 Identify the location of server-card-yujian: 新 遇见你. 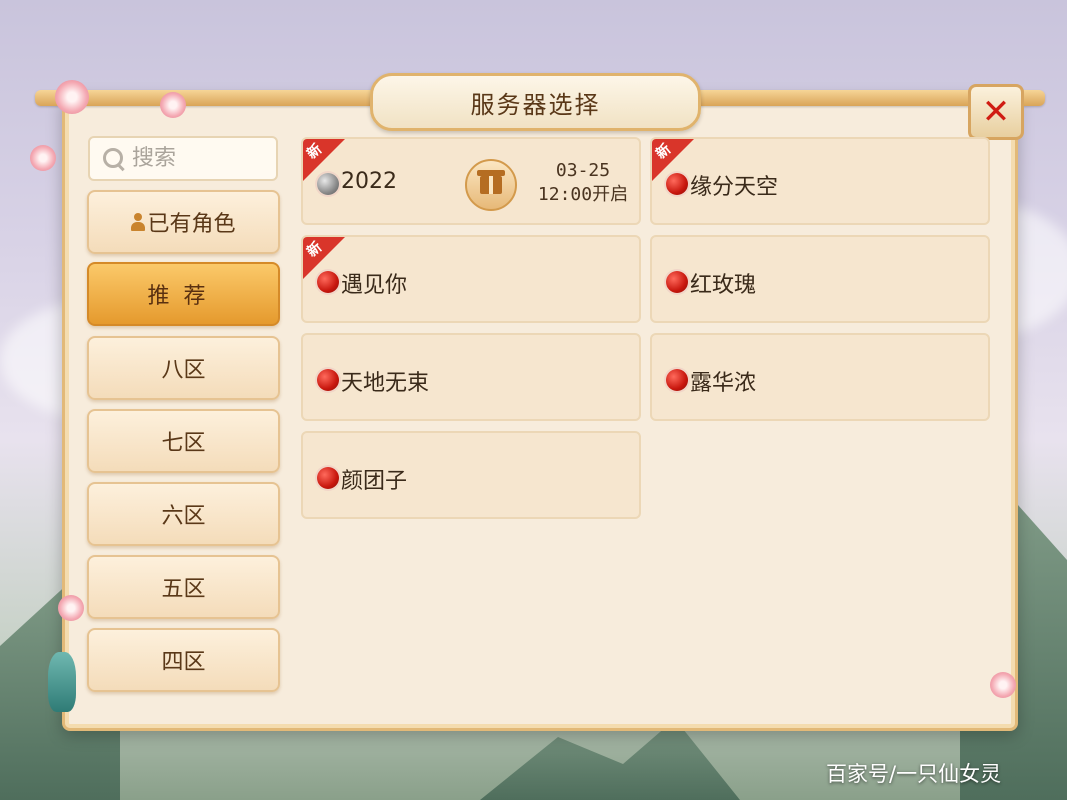
(471, 279).